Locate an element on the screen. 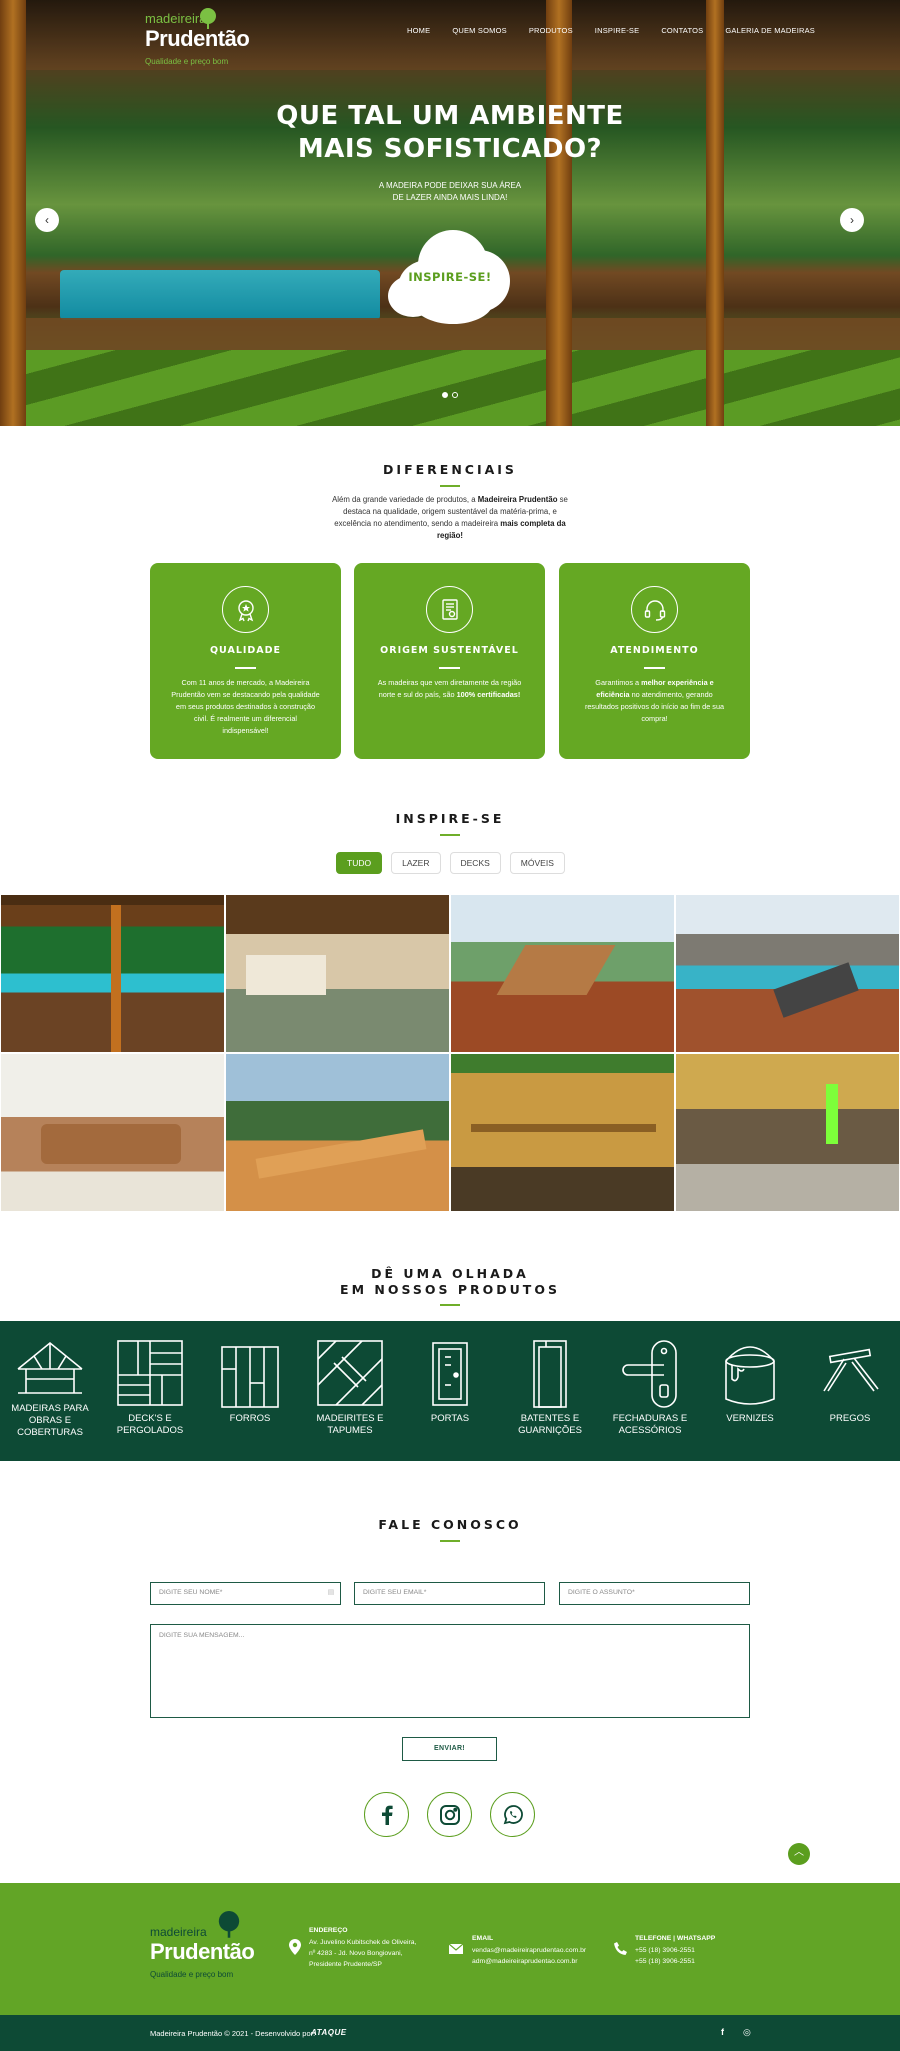  product-pregos: PREGOS is located at coordinates (850, 1391).